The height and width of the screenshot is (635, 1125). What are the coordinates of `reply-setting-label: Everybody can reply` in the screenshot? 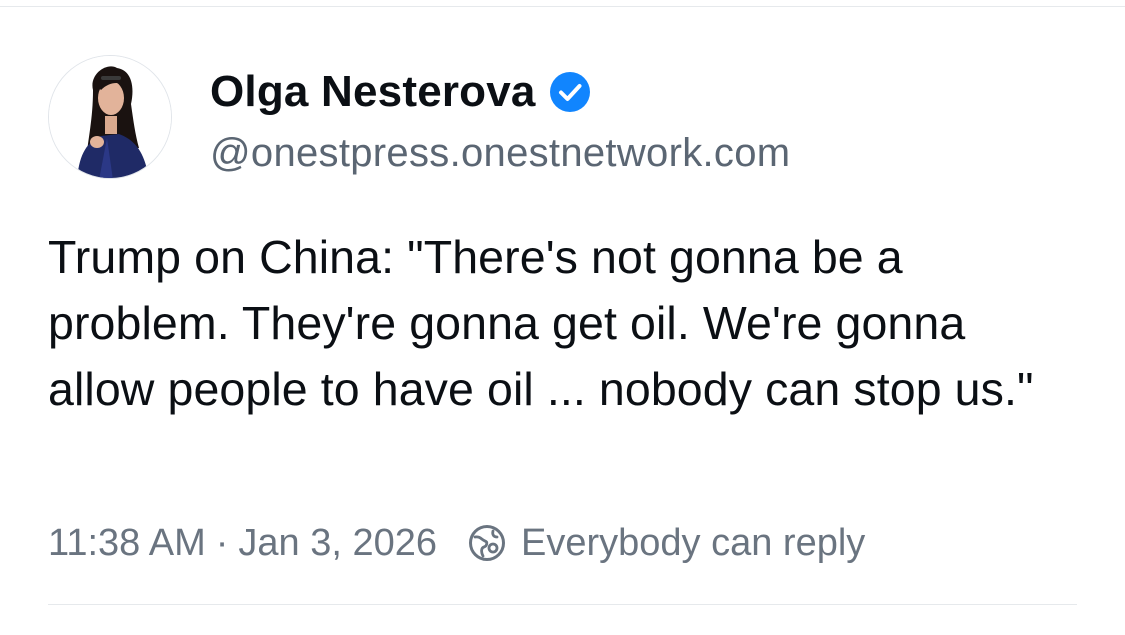 It's located at (693, 542).